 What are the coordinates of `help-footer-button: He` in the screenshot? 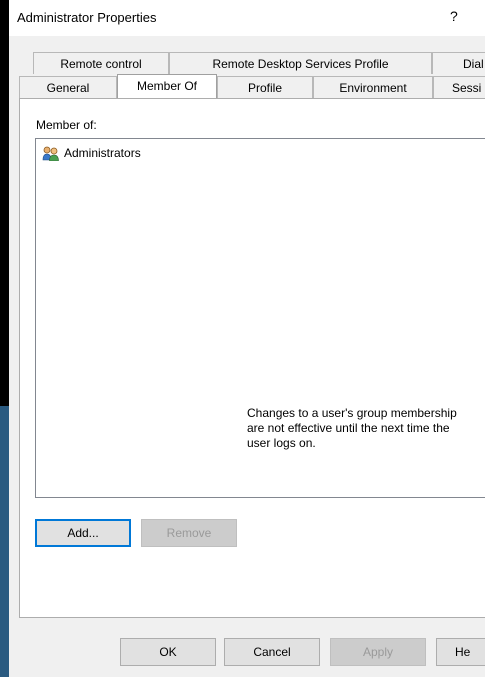 It's located at (460, 652).